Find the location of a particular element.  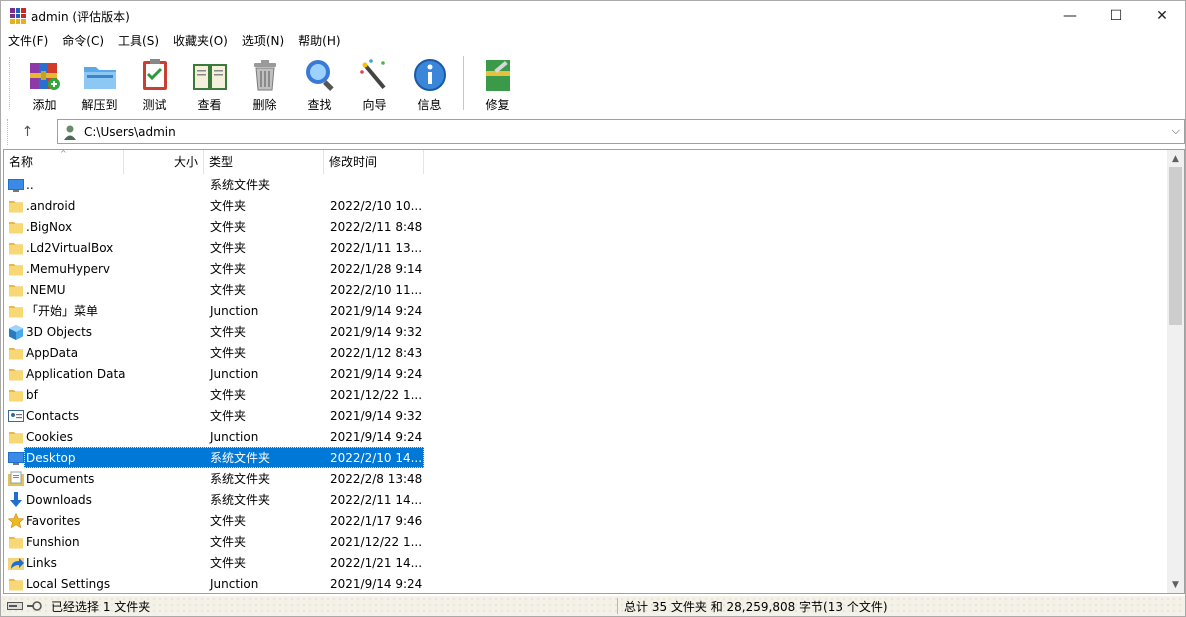

scroll-thumb is located at coordinates (1175, 246).